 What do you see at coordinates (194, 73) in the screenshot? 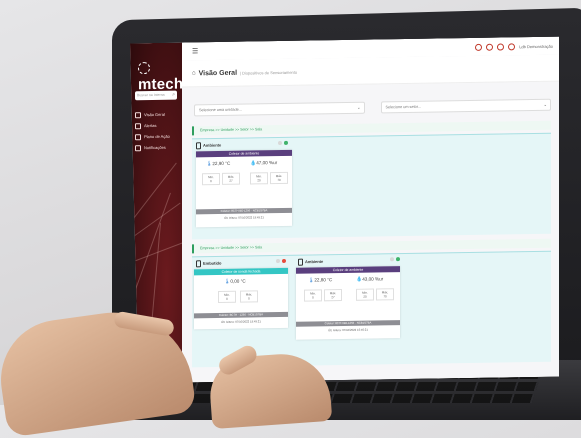
I see `home-icon: ⌂` at bounding box center [194, 73].